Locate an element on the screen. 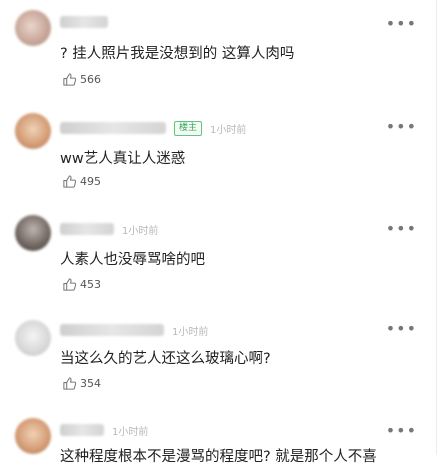 The width and height of the screenshot is (439, 466). comment-text: 当这么久的艺人还这么玻璃心啊? is located at coordinates (165, 359).